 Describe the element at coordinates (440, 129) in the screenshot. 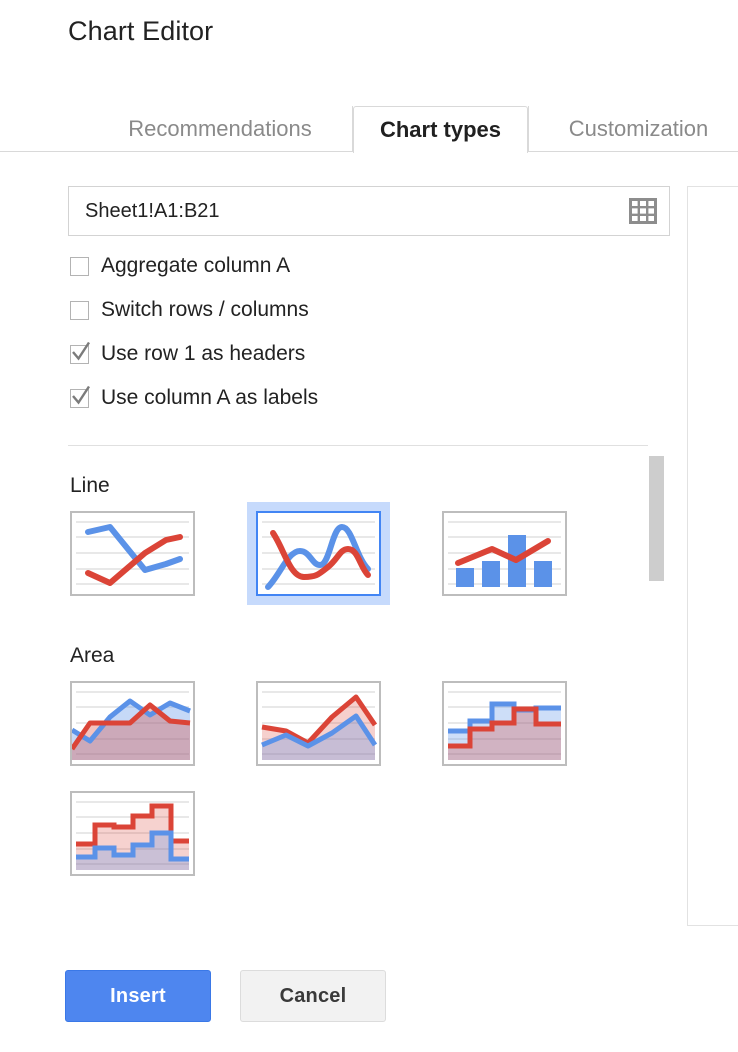

I see `tab-chart-types: Chart types` at that location.